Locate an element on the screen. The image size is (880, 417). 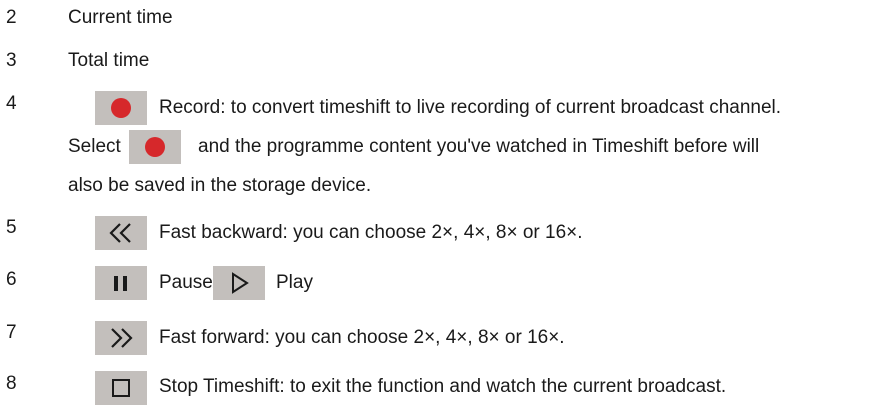
pause-icon is located at coordinates (120, 283).